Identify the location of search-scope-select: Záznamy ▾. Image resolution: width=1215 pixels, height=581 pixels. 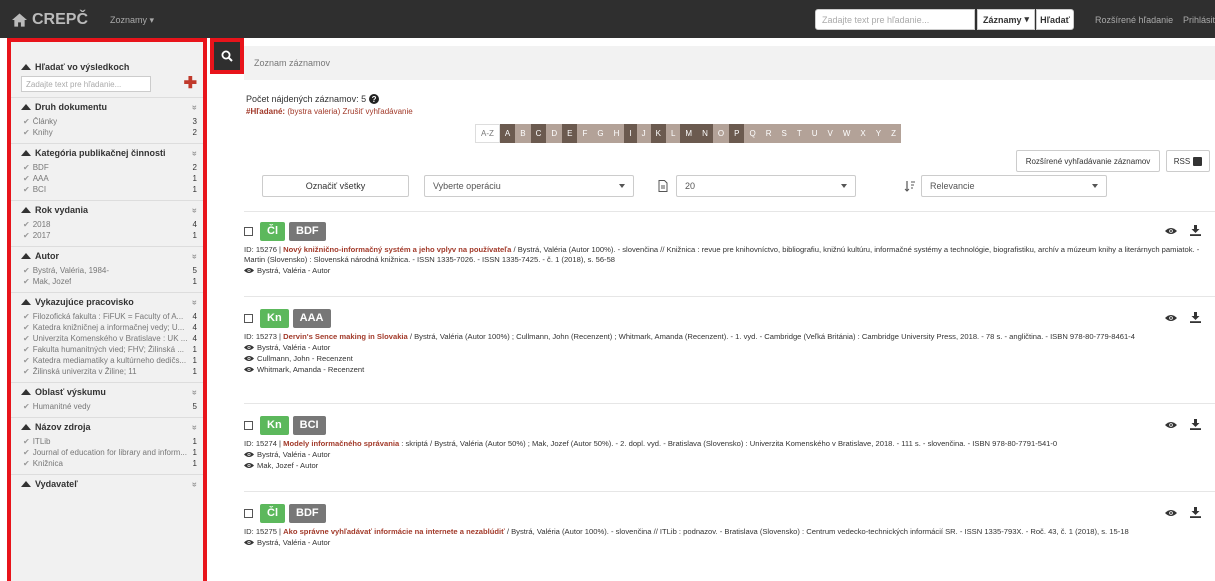
(1006, 19).